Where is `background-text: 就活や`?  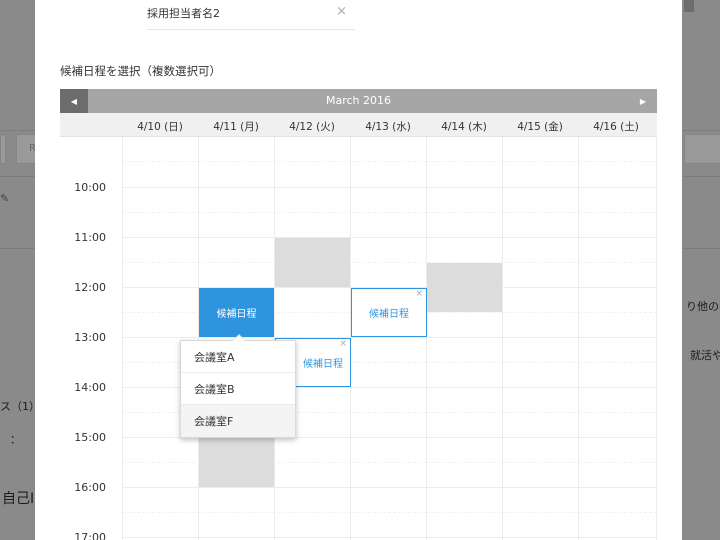 background-text: 就活や is located at coordinates (705, 355).